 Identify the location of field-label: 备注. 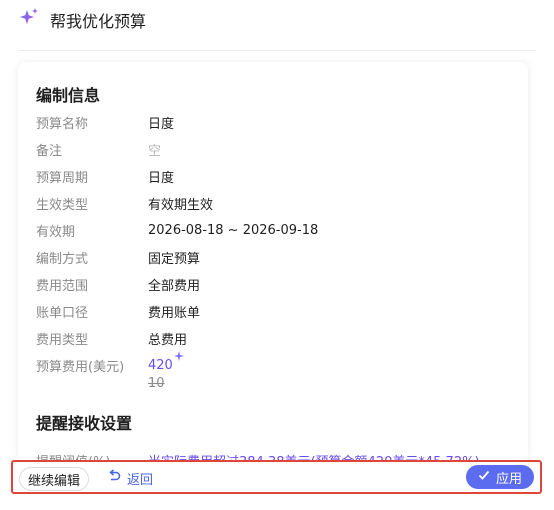
(49, 151).